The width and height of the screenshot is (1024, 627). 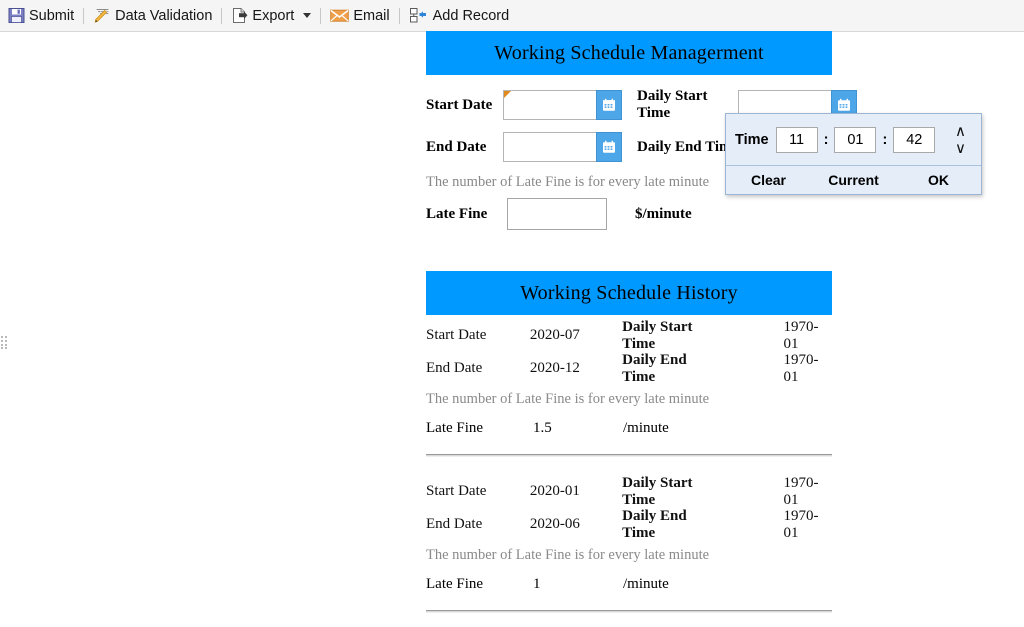 What do you see at coordinates (960, 148) in the screenshot?
I see `chevron-down-icon: ∨` at bounding box center [960, 148].